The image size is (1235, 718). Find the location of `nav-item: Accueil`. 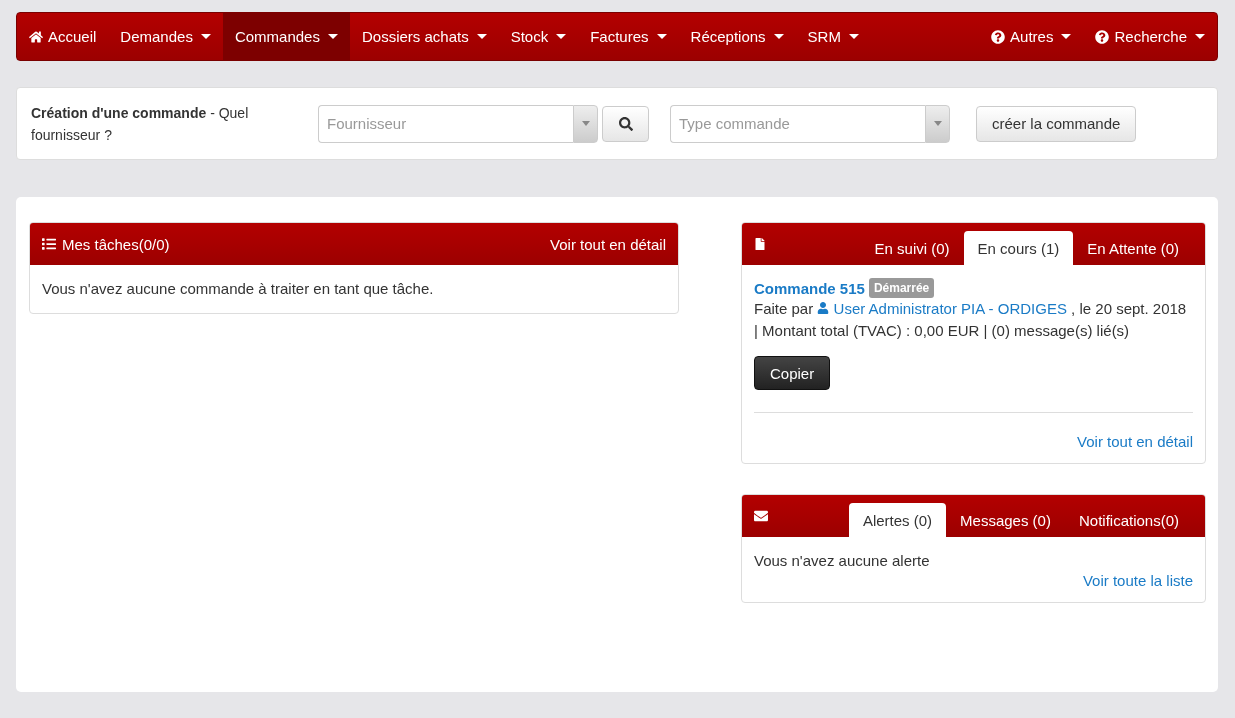

nav-item: Accueil is located at coordinates (63, 36).